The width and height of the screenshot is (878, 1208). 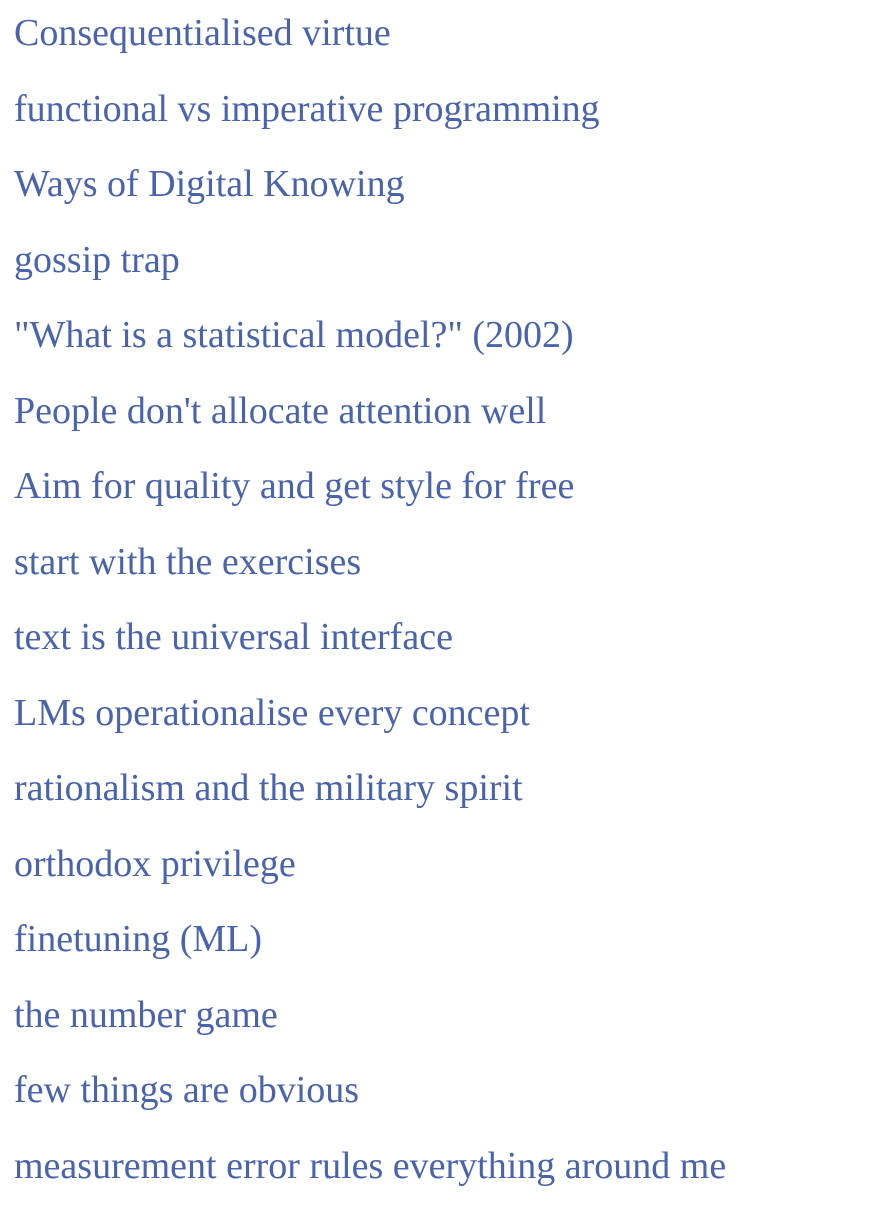 What do you see at coordinates (370, 265) in the screenshot?
I see `list-item: gossip trap` at bounding box center [370, 265].